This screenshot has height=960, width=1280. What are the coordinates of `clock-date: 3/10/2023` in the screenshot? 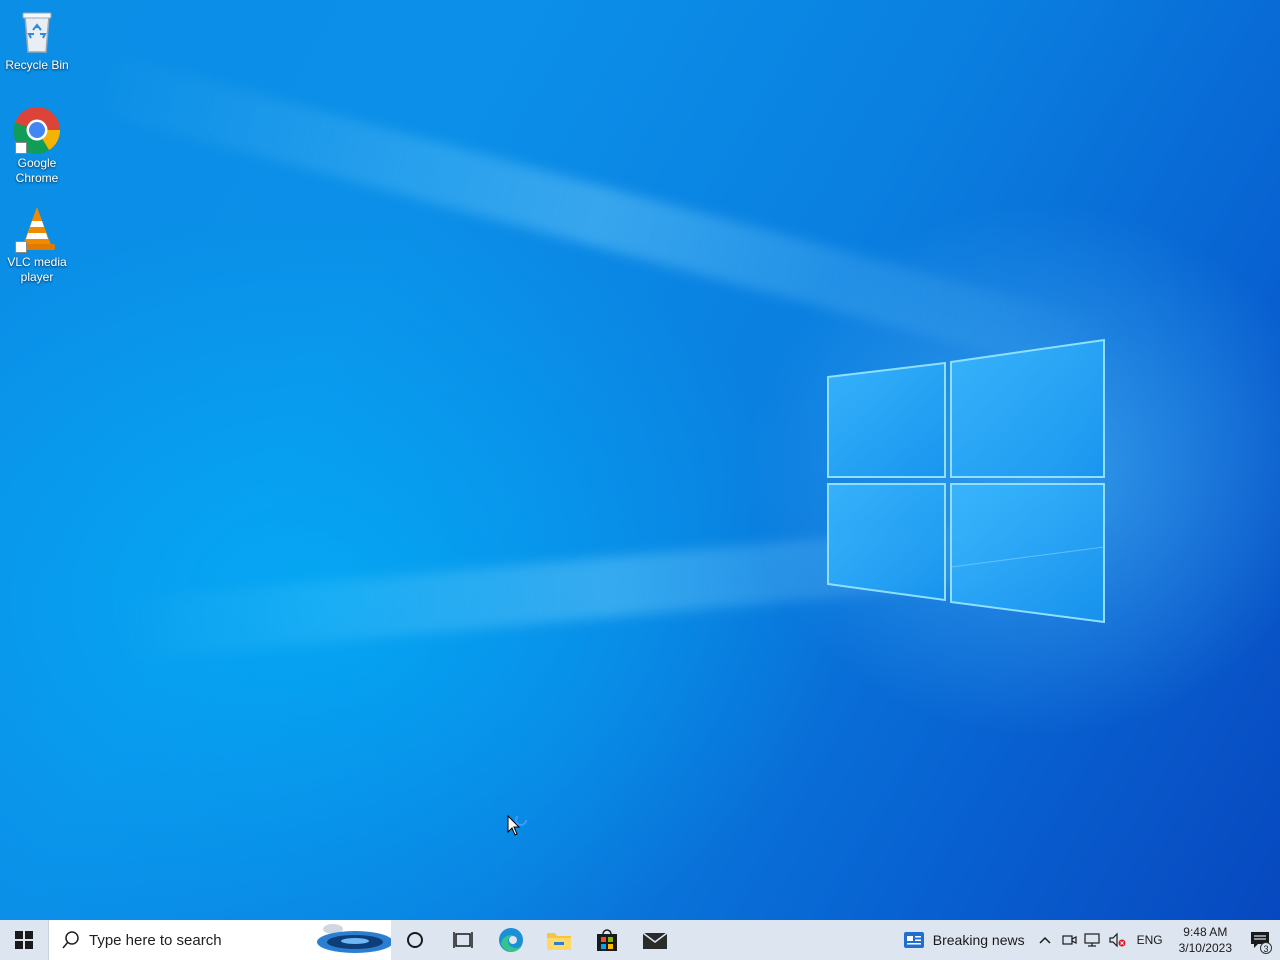 It's located at (1205, 948).